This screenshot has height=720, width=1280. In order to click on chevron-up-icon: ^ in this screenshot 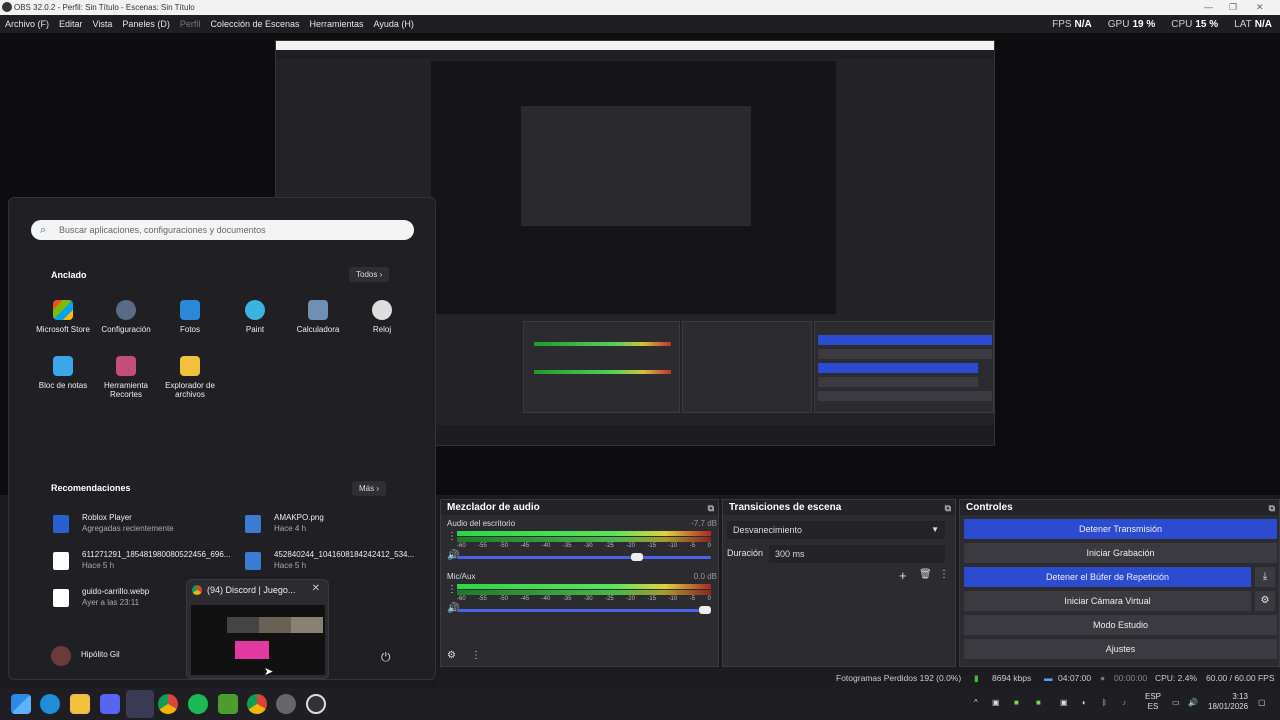, I will do `click(976, 702)`.